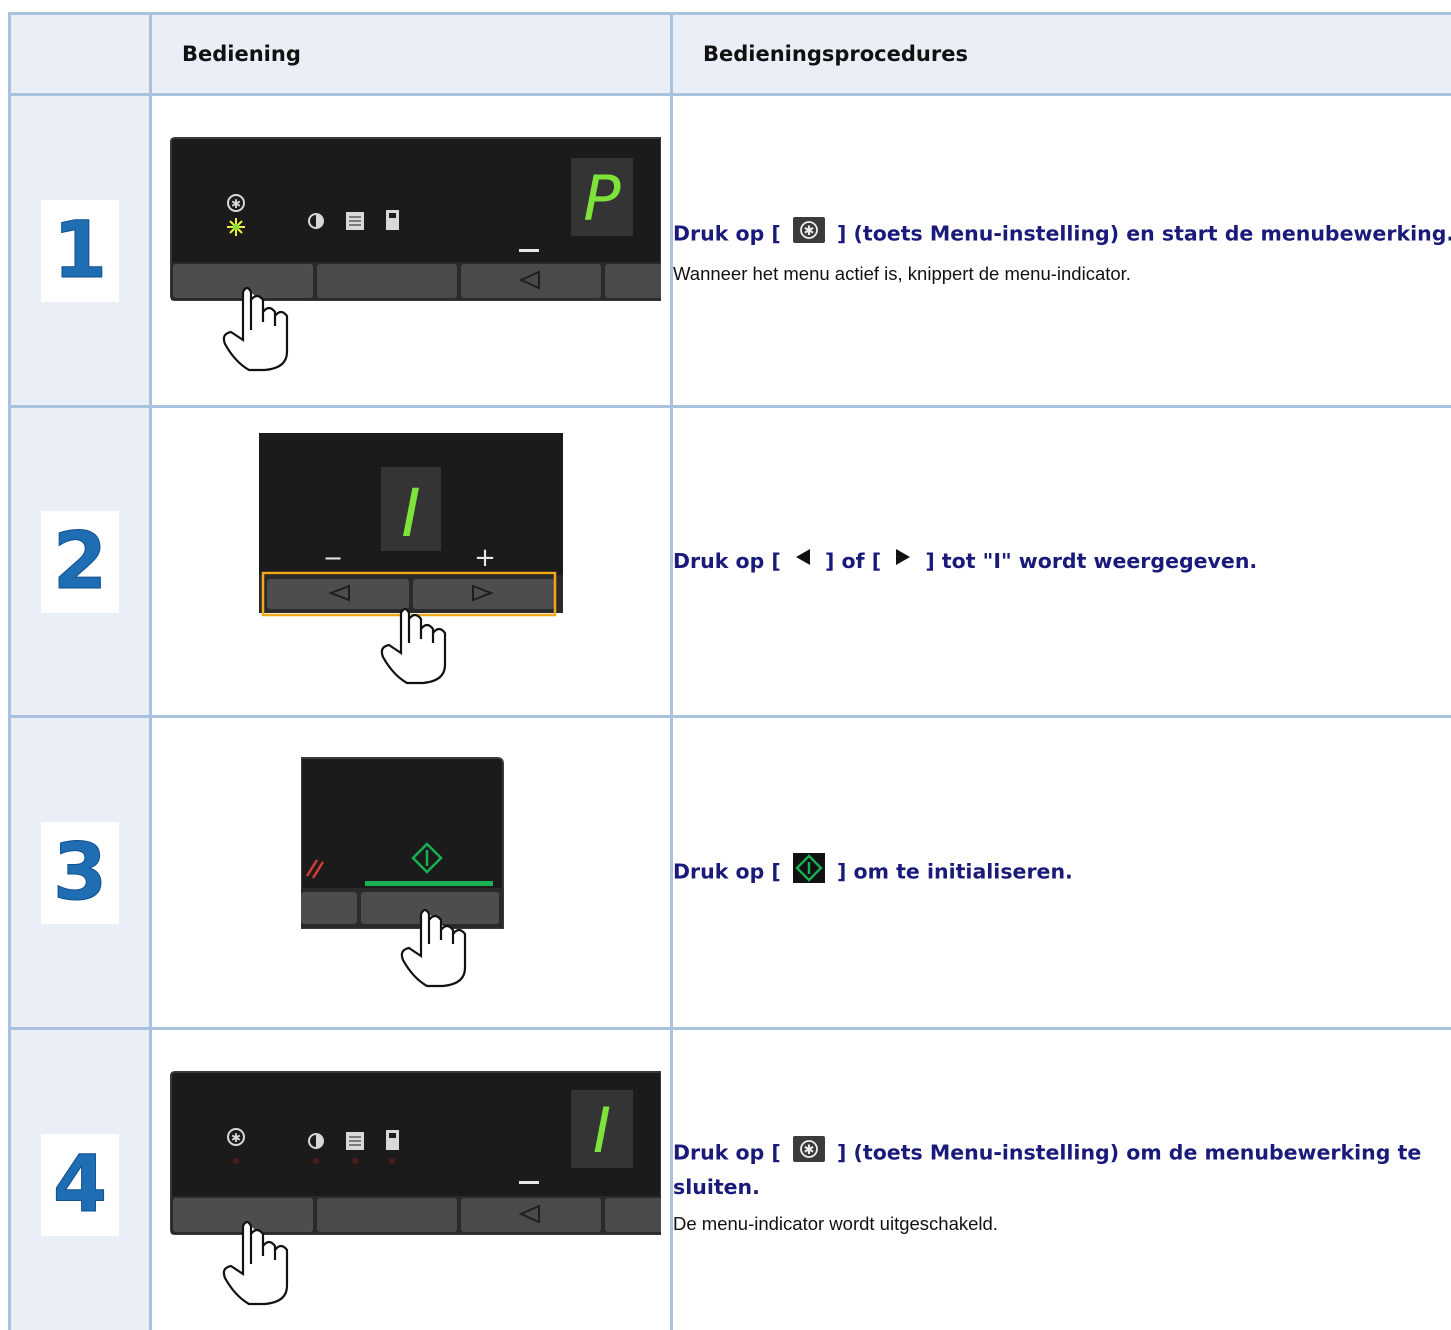 This screenshot has width=1451, height=1330. Describe the element at coordinates (903, 561) in the screenshot. I see `right-arrow-icon` at that location.